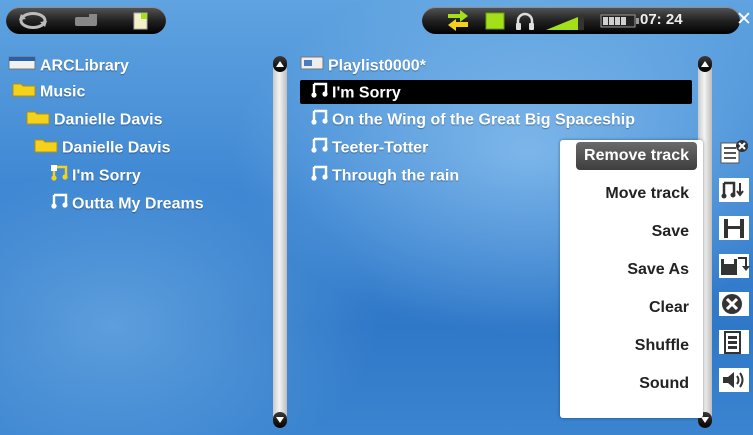 The image size is (753, 435). Describe the element at coordinates (483, 120) in the screenshot. I see `track-label: On the Wing of the Great Big Spaceship` at that location.